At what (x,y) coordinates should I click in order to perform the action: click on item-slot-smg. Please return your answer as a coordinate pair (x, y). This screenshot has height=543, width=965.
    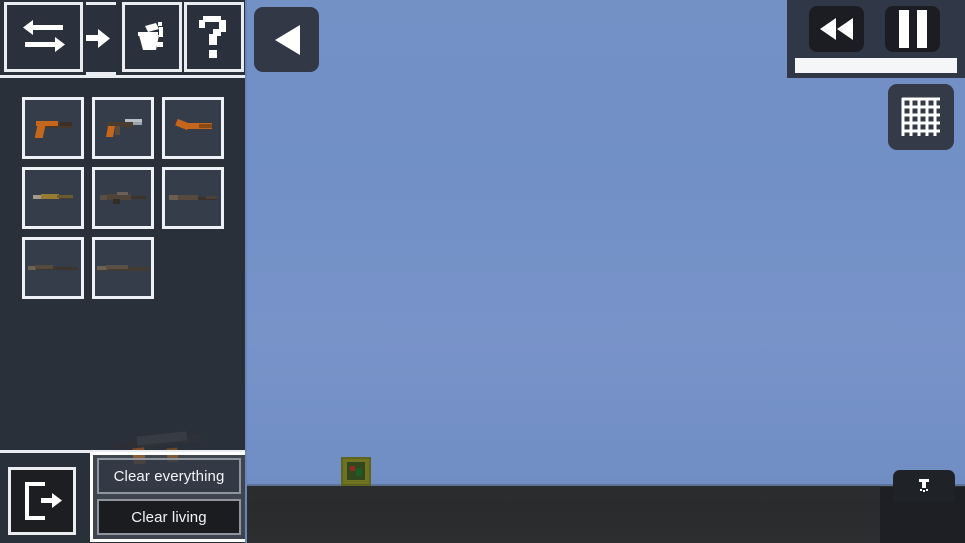
    Looking at the image, I should click on (123, 128).